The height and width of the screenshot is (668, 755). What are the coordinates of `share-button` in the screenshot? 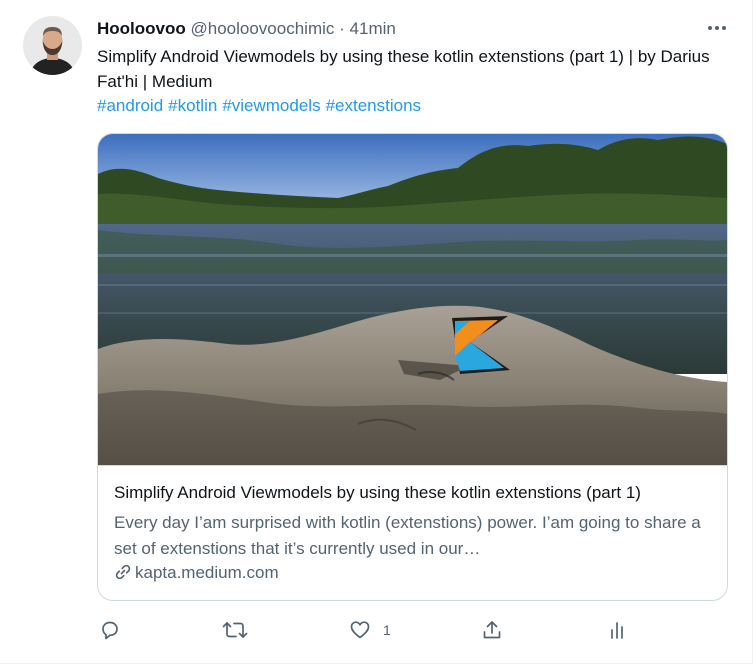 It's located at (492, 630).